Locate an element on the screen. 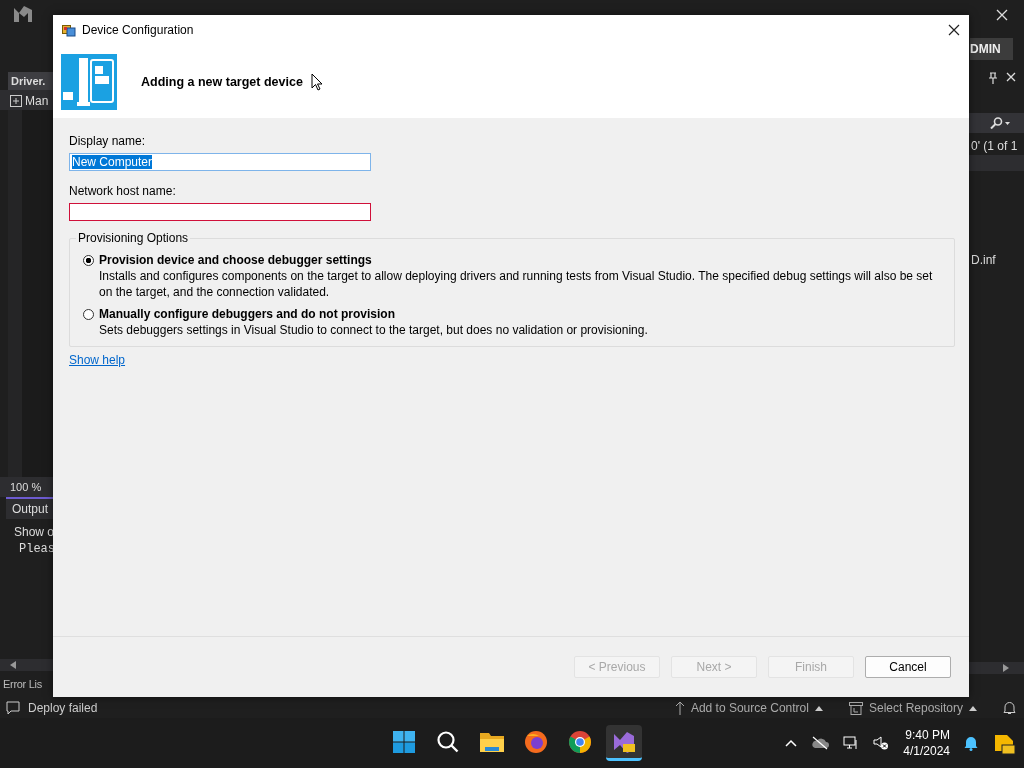  field-label: Network host name: is located at coordinates (123, 191).